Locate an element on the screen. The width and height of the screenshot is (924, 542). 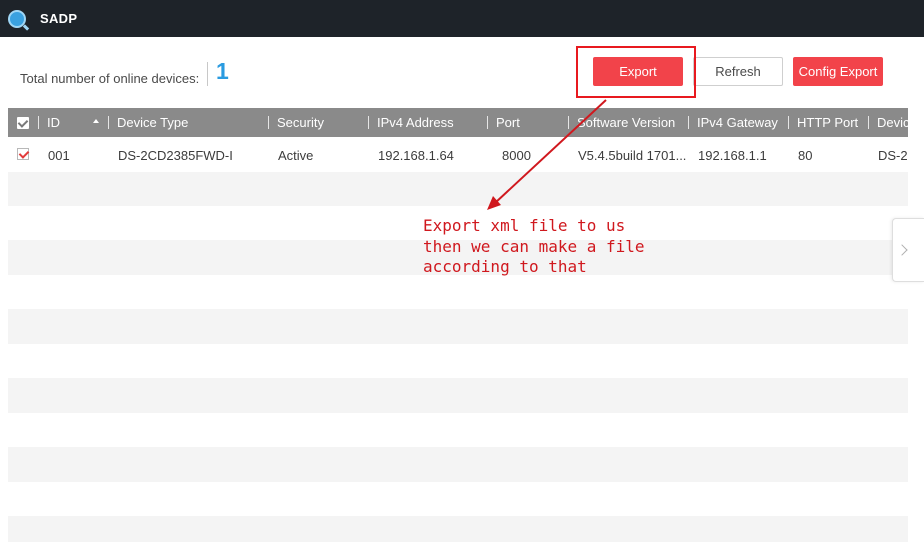
side-panel-expand-tab is located at coordinates (908, 250).